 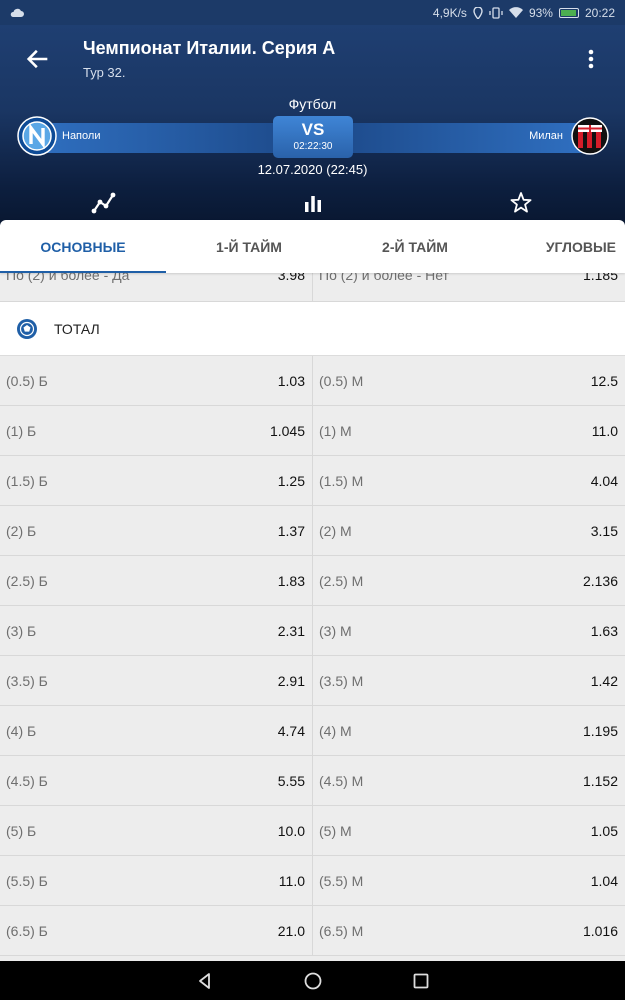 What do you see at coordinates (521, 203) in the screenshot?
I see `star-icon` at bounding box center [521, 203].